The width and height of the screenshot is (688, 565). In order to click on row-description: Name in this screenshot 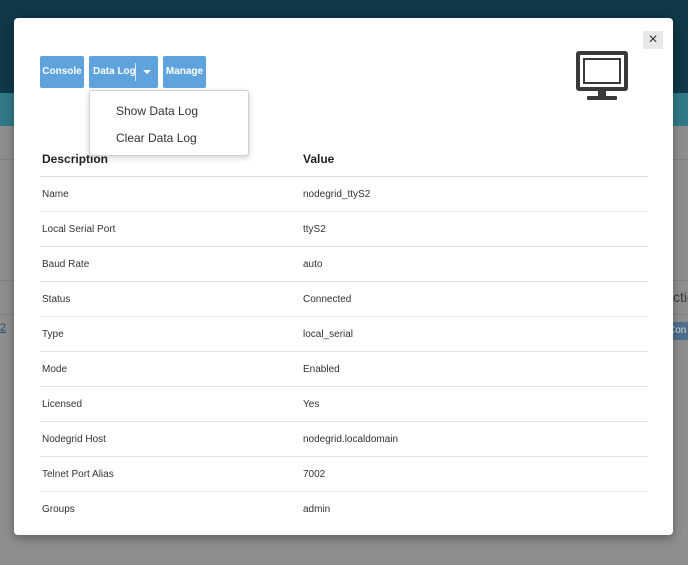, I will do `click(55, 194)`.